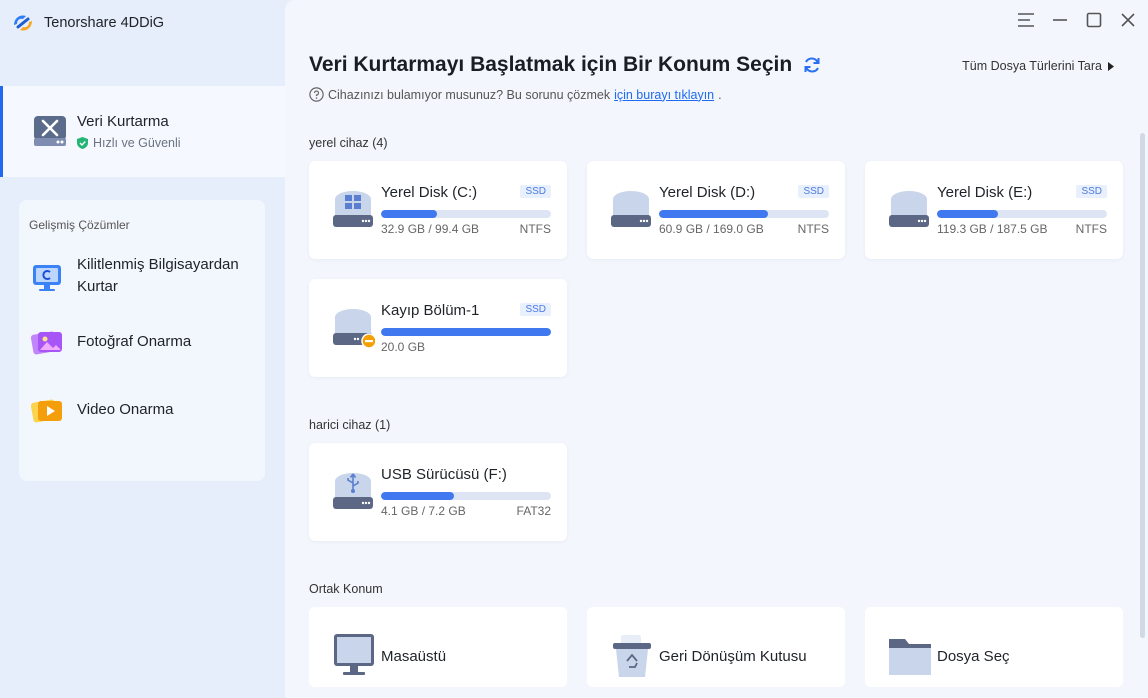 The height and width of the screenshot is (698, 1148). What do you see at coordinates (992, 229) in the screenshot?
I see `disk-size: 119.3 GB / 187.5 GB` at bounding box center [992, 229].